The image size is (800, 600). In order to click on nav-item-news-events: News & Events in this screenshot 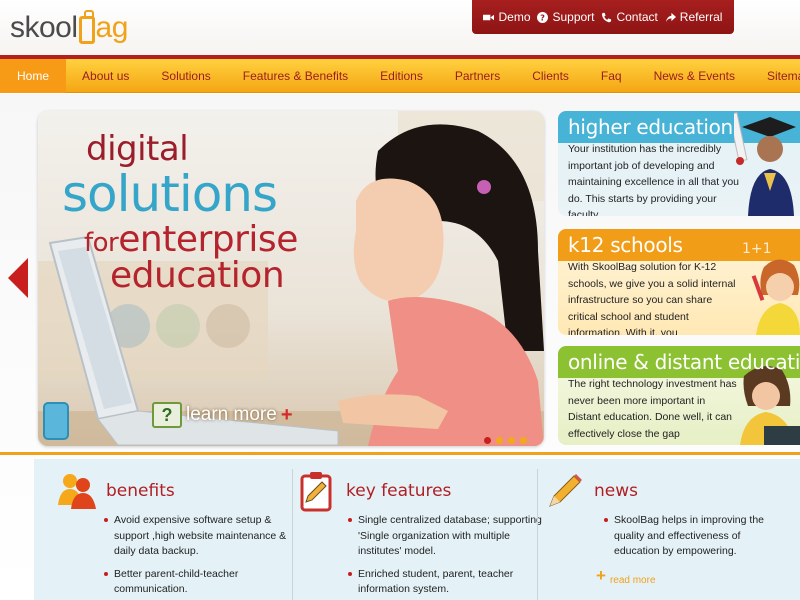, I will do `click(694, 76)`.